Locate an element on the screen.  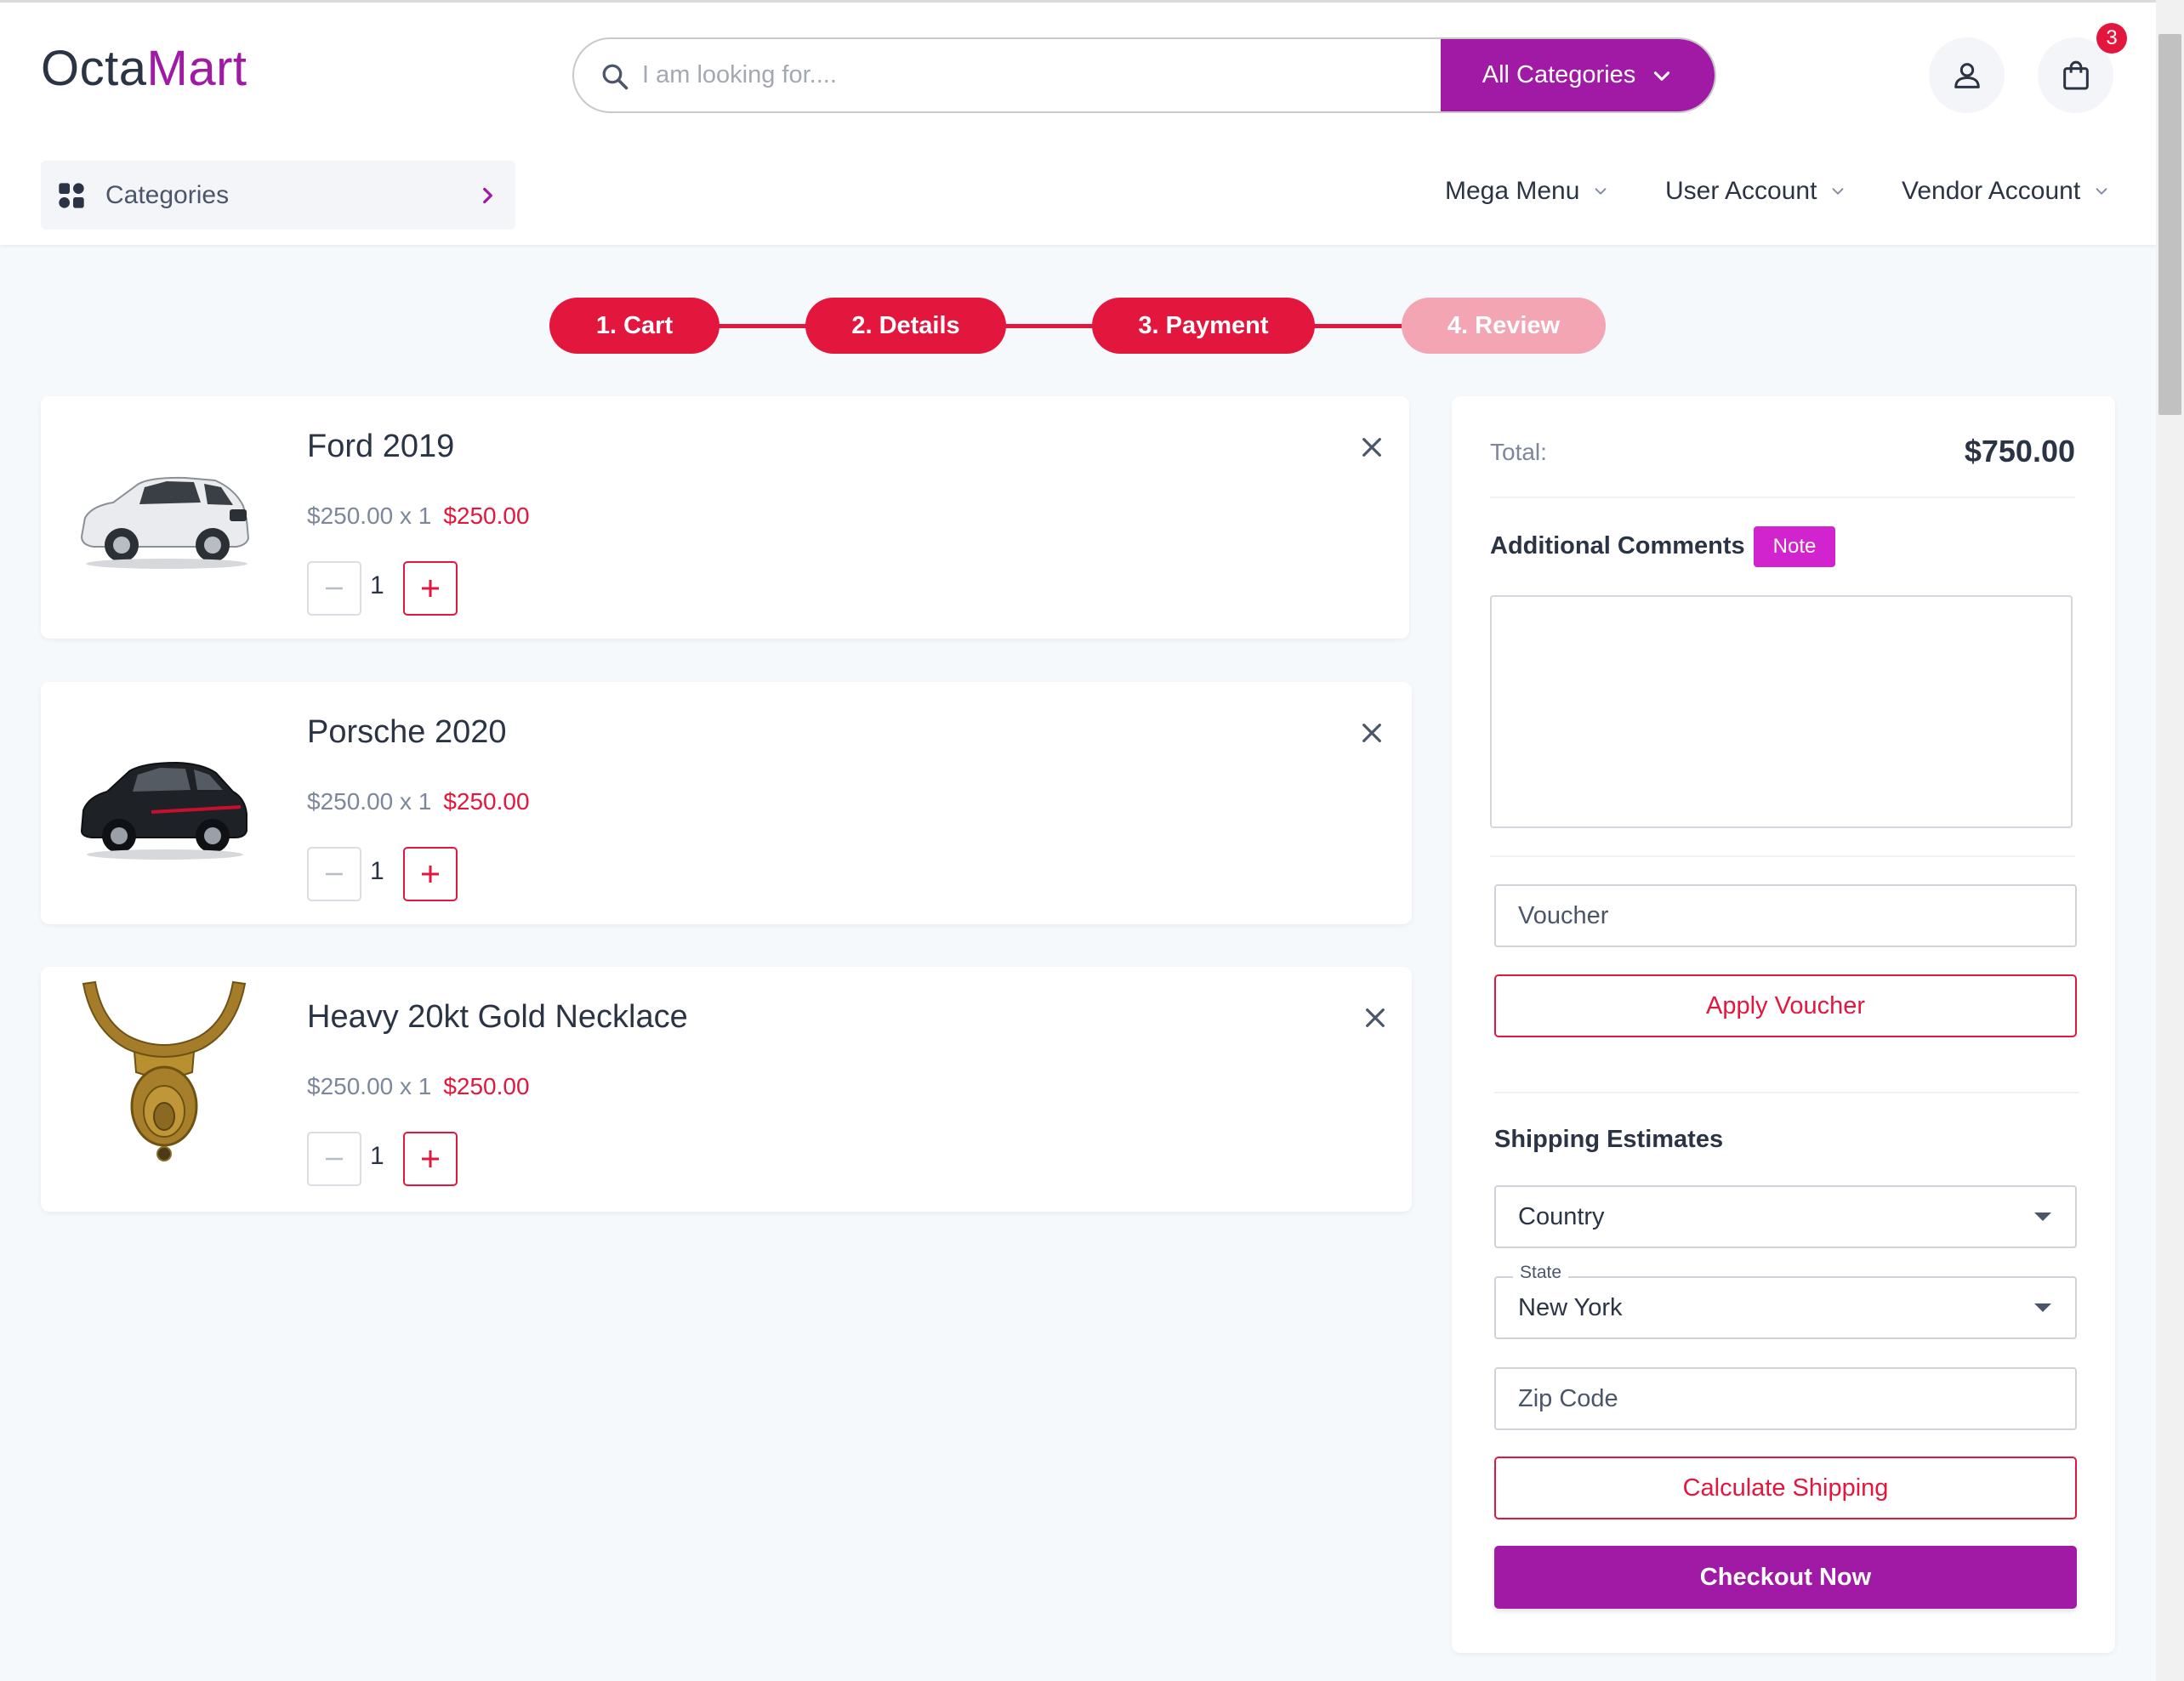
state-select: New York is located at coordinates (1785, 1307).